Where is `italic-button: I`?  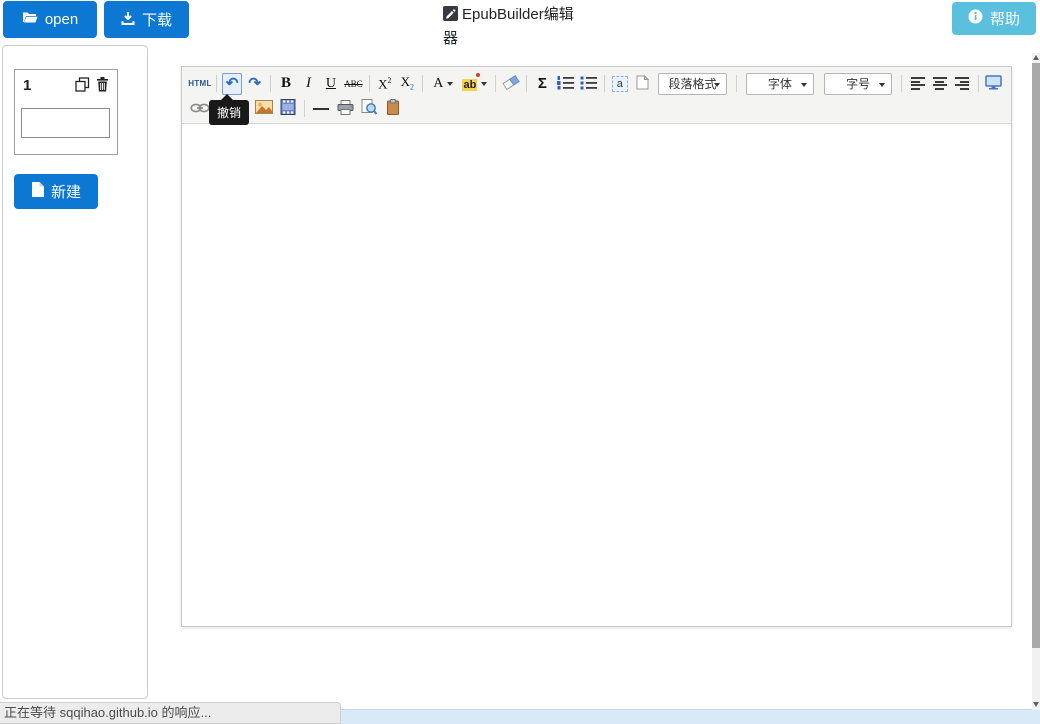 italic-button: I is located at coordinates (308, 84).